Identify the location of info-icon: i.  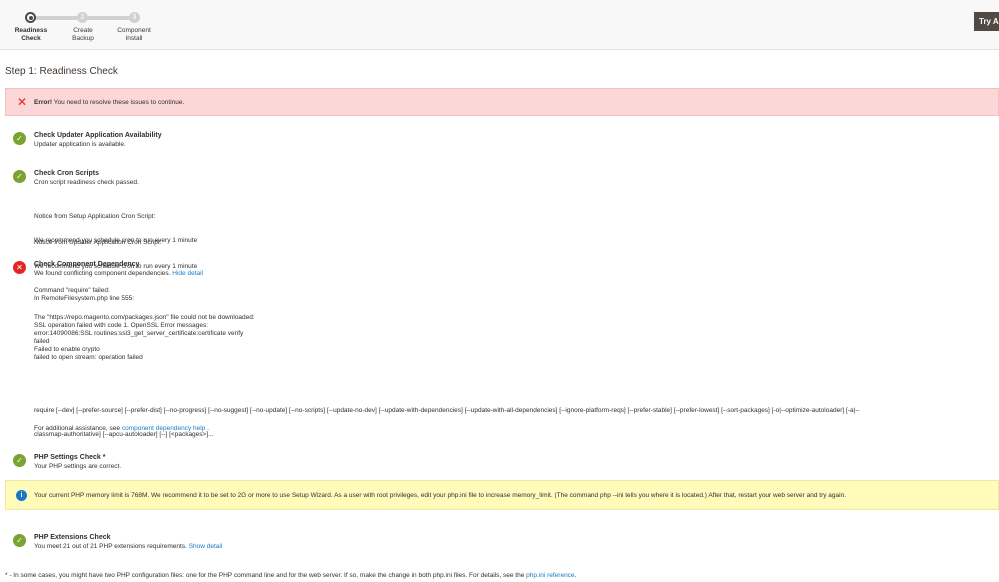
(21, 495).